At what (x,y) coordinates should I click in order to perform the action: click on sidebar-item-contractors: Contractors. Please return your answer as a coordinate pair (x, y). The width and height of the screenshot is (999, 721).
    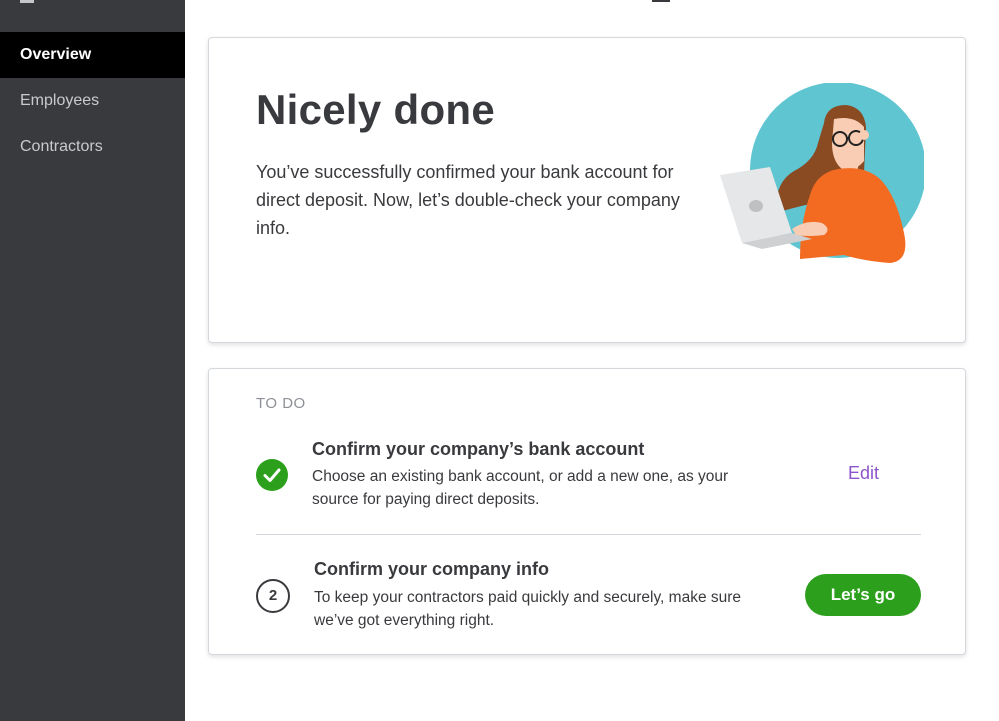
    Looking at the image, I should click on (92, 147).